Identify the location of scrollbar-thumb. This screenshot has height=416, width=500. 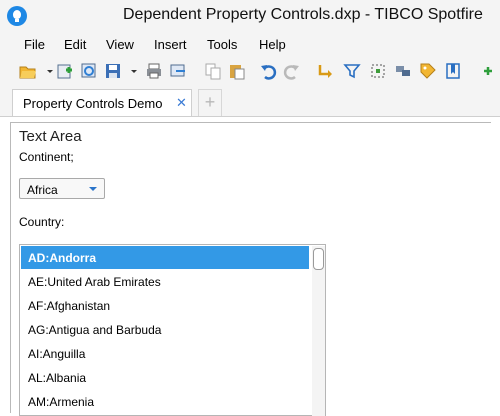
(318, 259).